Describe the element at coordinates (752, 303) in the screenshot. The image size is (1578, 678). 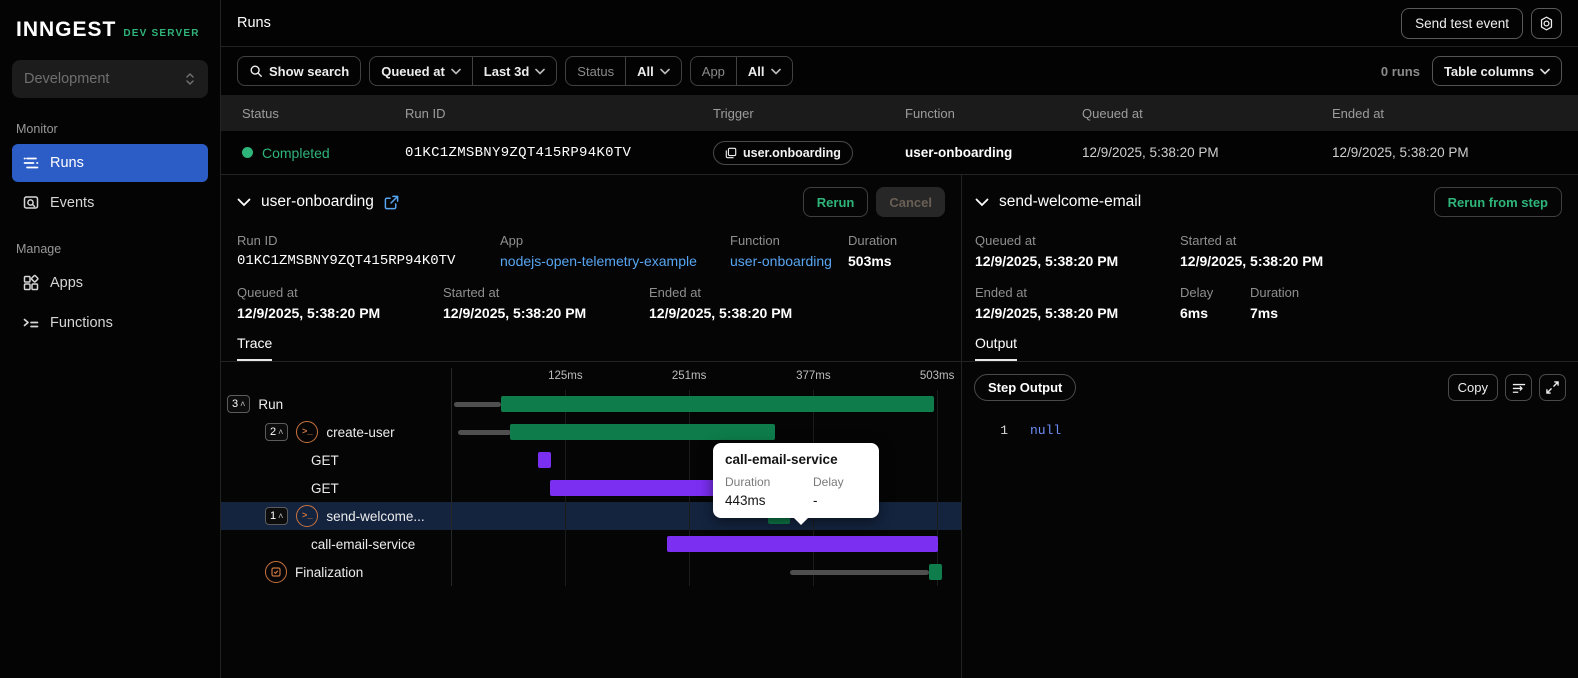
I see `field-ended-at: Ended at 12/9/2025, 5:38:20 PM` at that location.